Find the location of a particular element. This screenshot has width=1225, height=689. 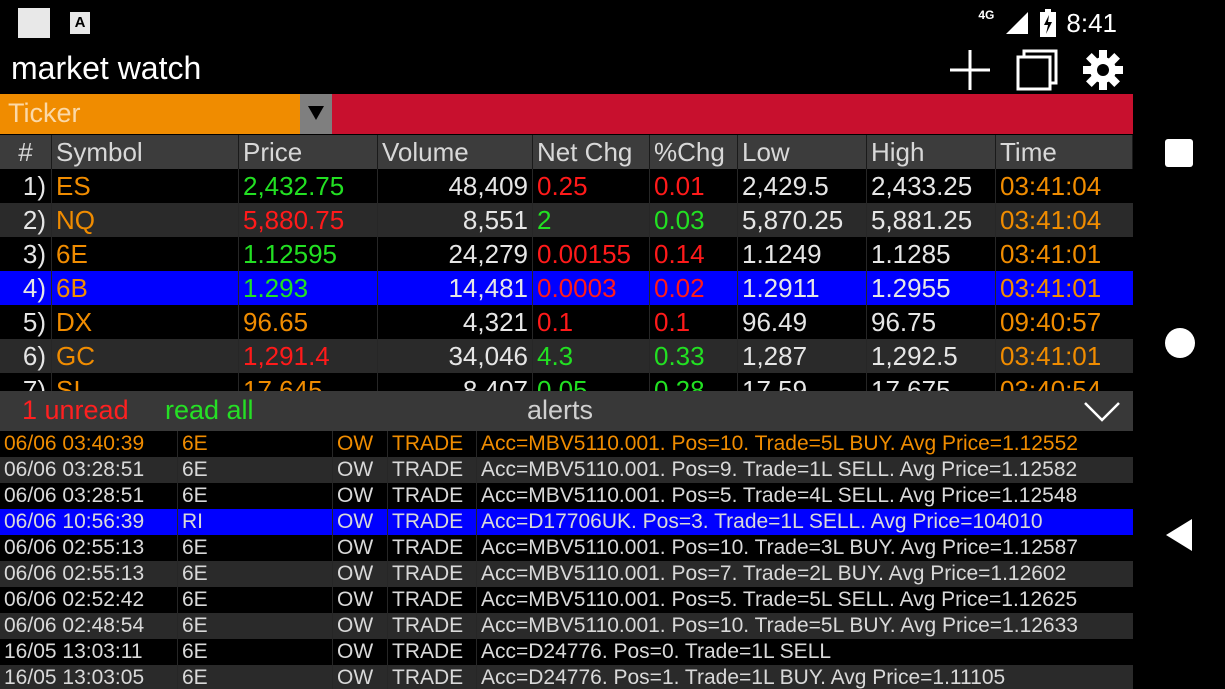

volume-cell: 14,481 is located at coordinates (455, 288).